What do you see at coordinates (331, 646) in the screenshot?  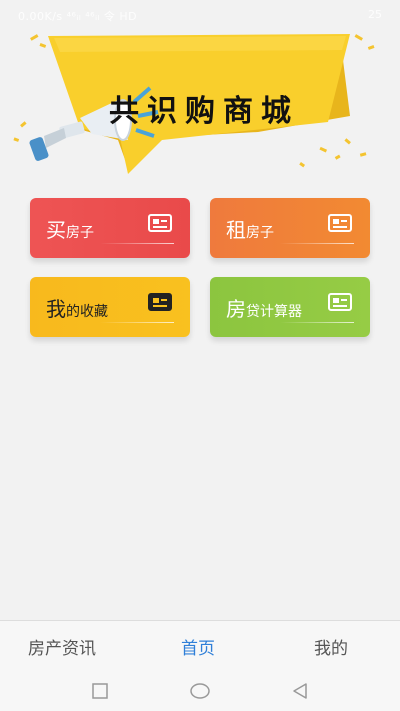 I see `tab-mine: 我的` at bounding box center [331, 646].